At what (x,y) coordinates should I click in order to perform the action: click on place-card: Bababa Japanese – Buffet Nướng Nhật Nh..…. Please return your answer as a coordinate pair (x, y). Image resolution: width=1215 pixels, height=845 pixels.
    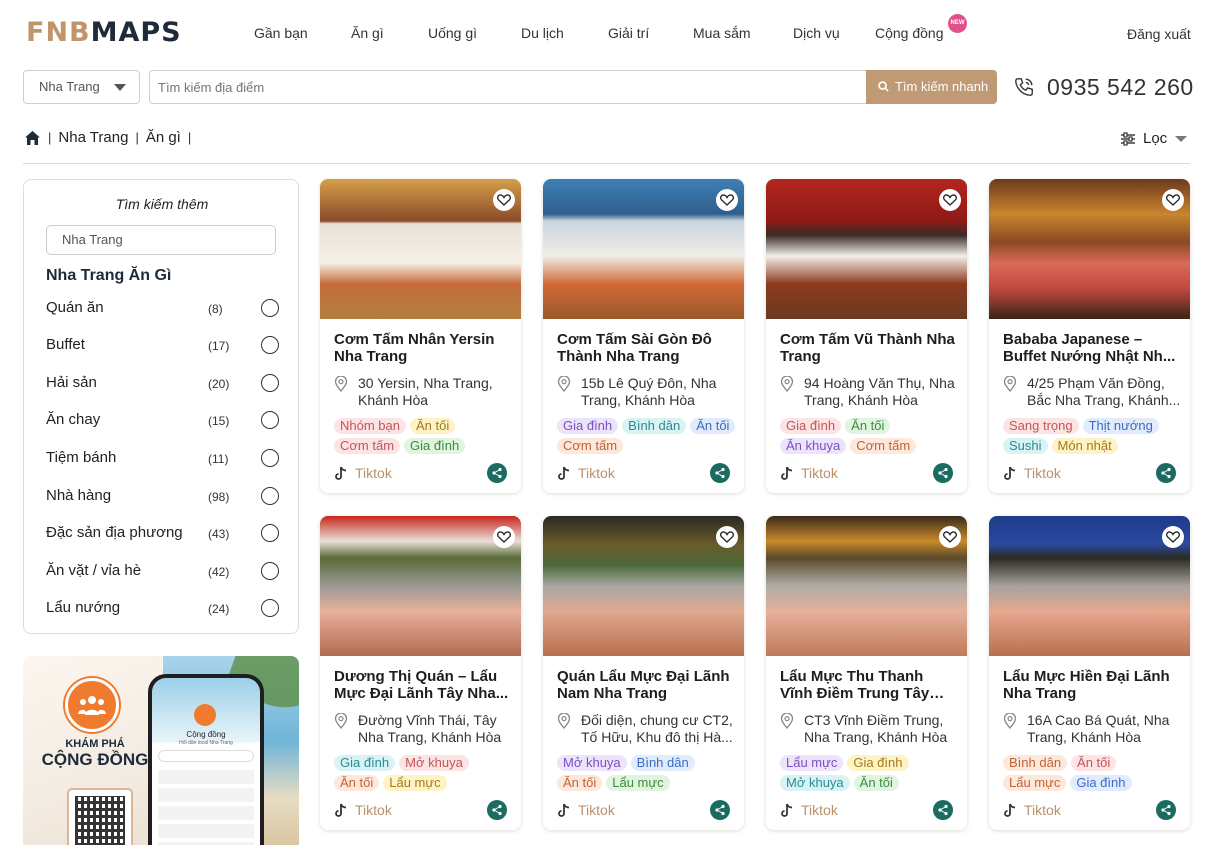
    Looking at the image, I should click on (1089, 336).